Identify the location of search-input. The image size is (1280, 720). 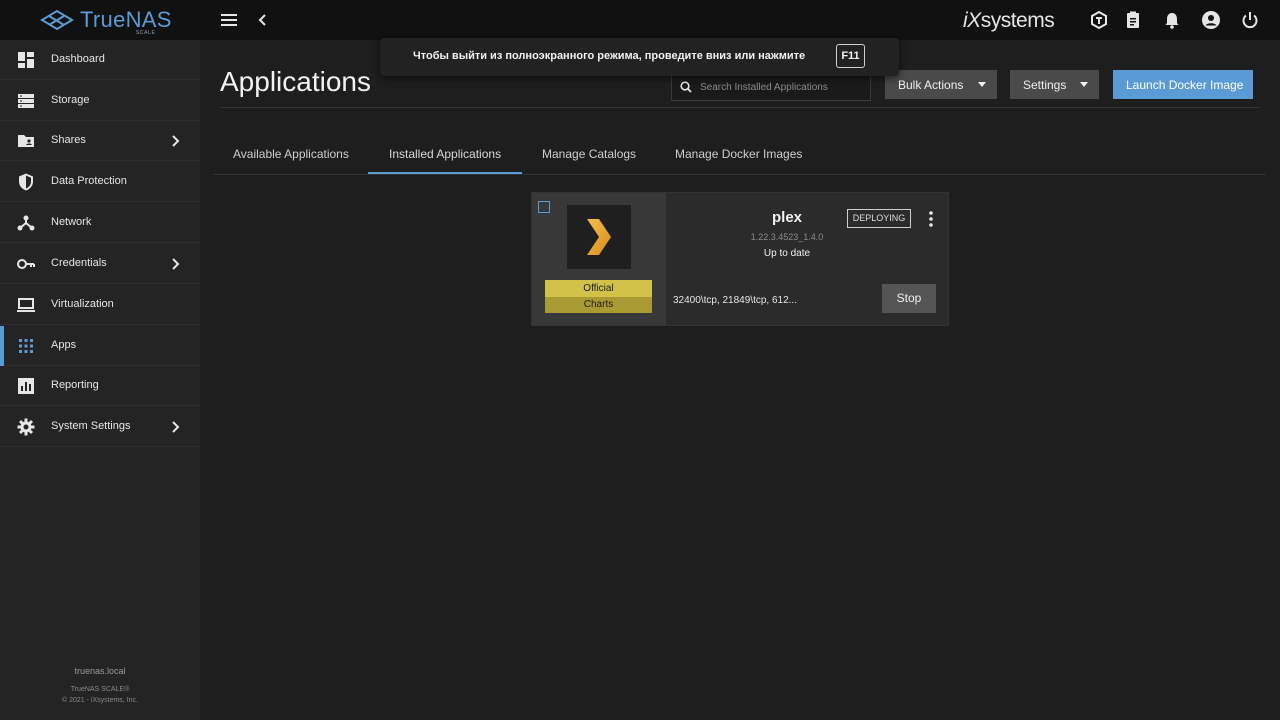
(782, 87).